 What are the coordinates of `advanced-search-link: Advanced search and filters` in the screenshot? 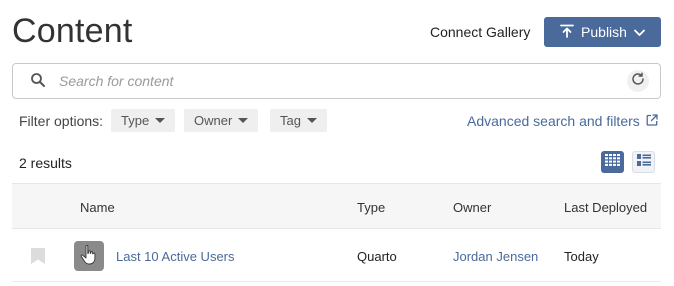 It's located at (562, 121).